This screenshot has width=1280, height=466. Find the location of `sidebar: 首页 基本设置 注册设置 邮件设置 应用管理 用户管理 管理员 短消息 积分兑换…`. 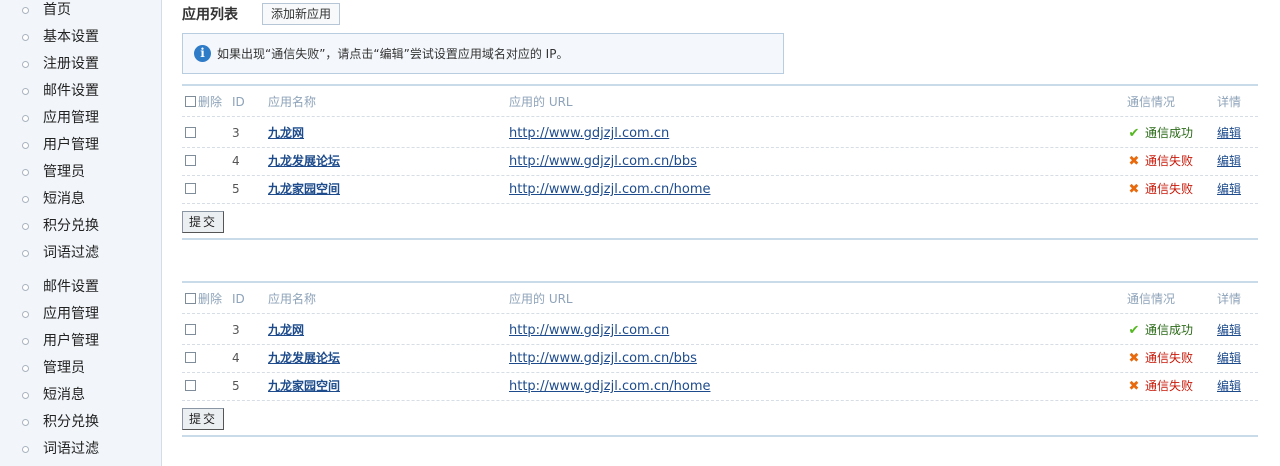

sidebar: 首页 基本设置 注册设置 邮件设置 应用管理 用户管理 管理员 短消息 积分兑换… is located at coordinates (81, 233).